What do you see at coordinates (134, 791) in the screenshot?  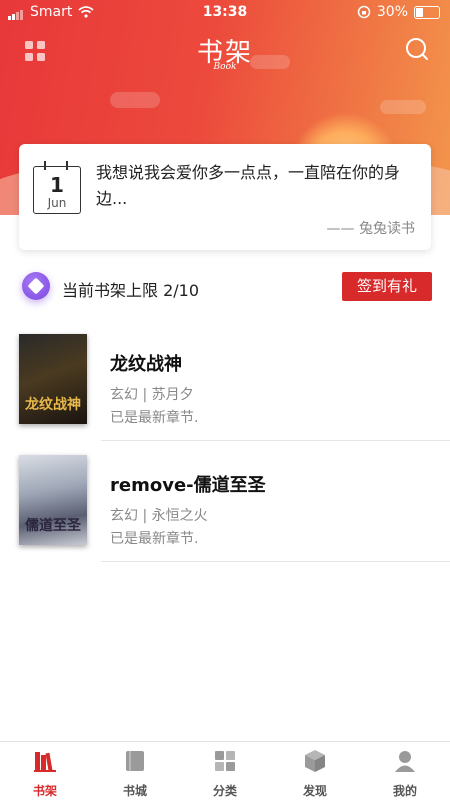 I see `tab-label: 书城` at bounding box center [134, 791].